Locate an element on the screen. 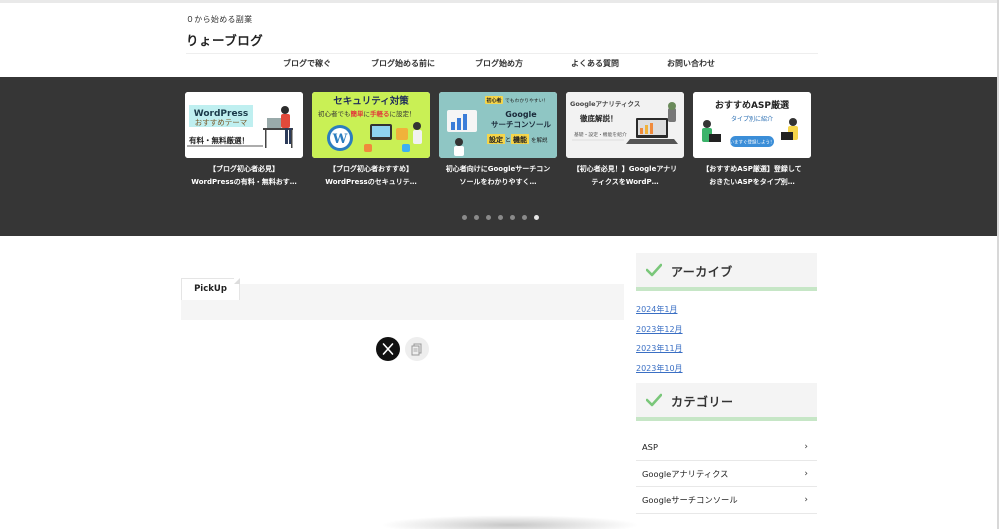 The height and width of the screenshot is (529, 999). thumb-text: おすすめテーマ is located at coordinates (221, 122).